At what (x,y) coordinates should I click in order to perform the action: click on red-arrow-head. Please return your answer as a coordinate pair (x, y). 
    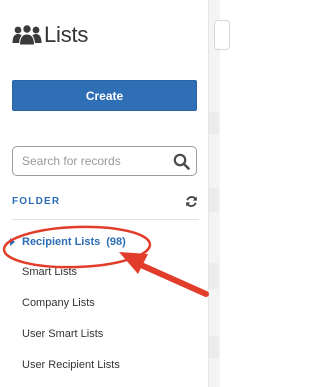
    Looking at the image, I should click on (133, 263).